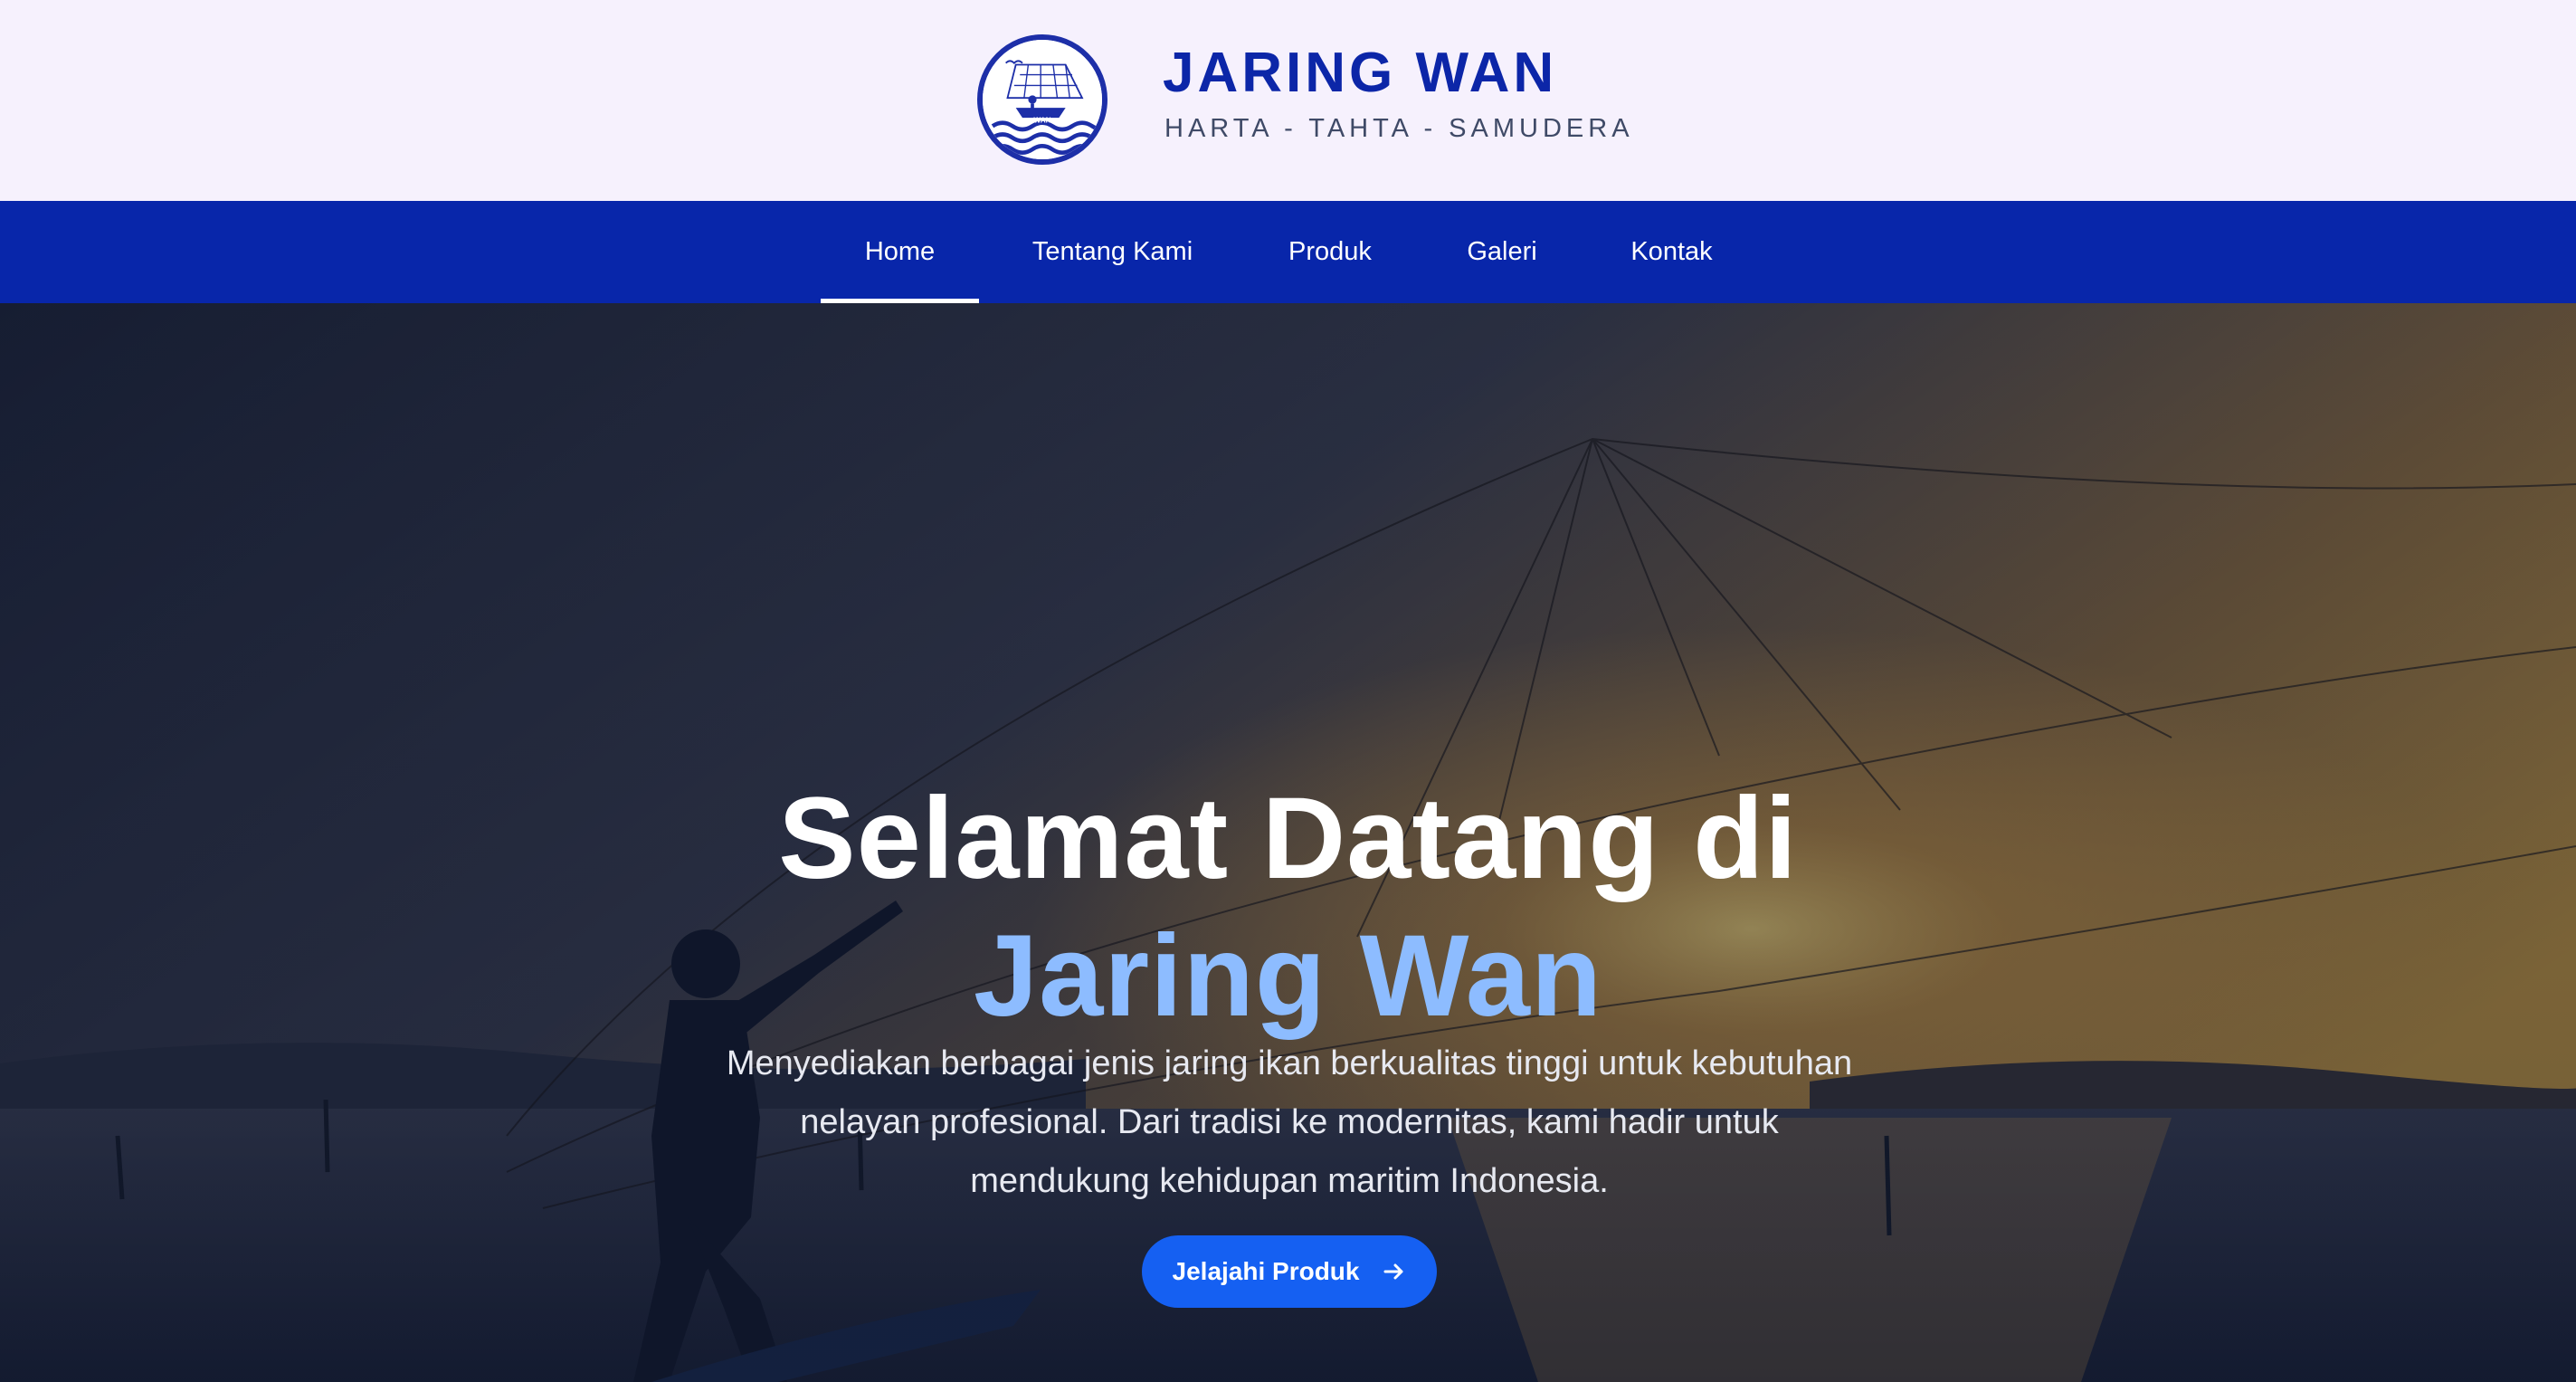 The height and width of the screenshot is (1382, 2576). What do you see at coordinates (1502, 252) in the screenshot?
I see `nav-galeri: Galeri` at bounding box center [1502, 252].